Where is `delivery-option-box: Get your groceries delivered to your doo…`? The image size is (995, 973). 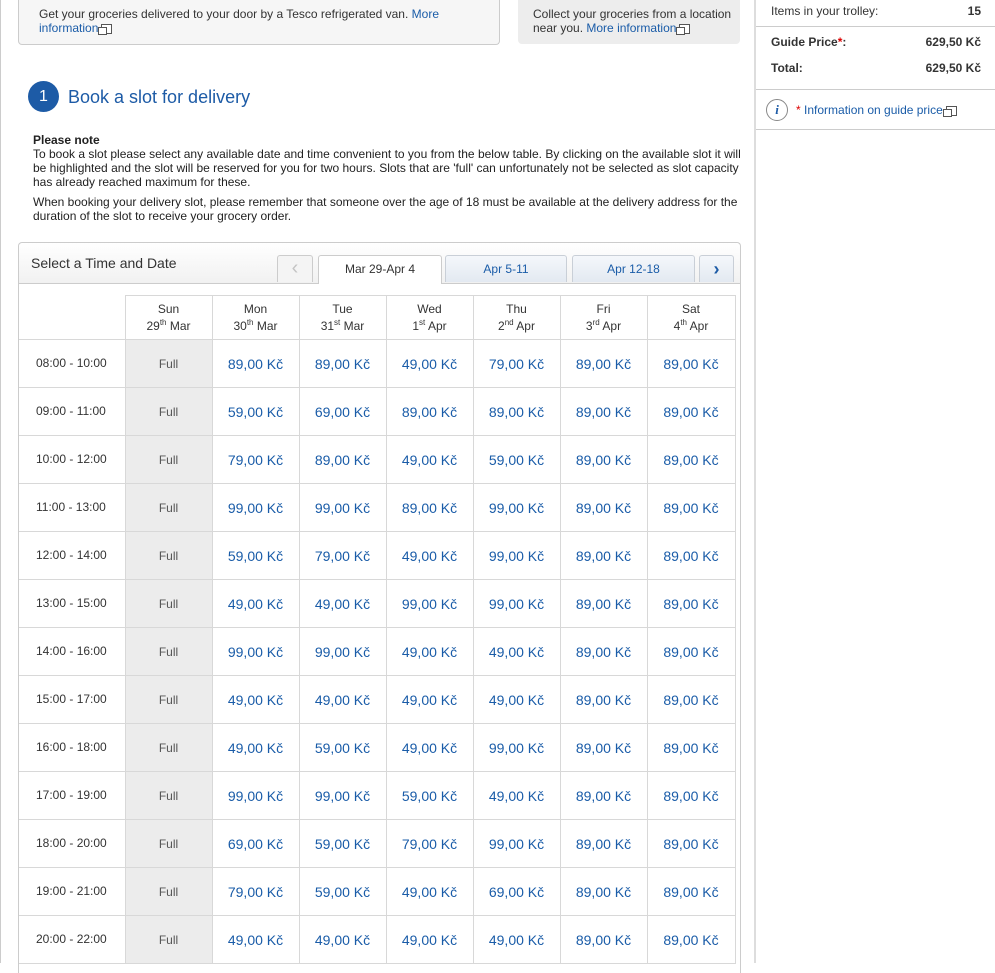 delivery-option-box: Get your groceries delivered to your doo… is located at coordinates (259, 22).